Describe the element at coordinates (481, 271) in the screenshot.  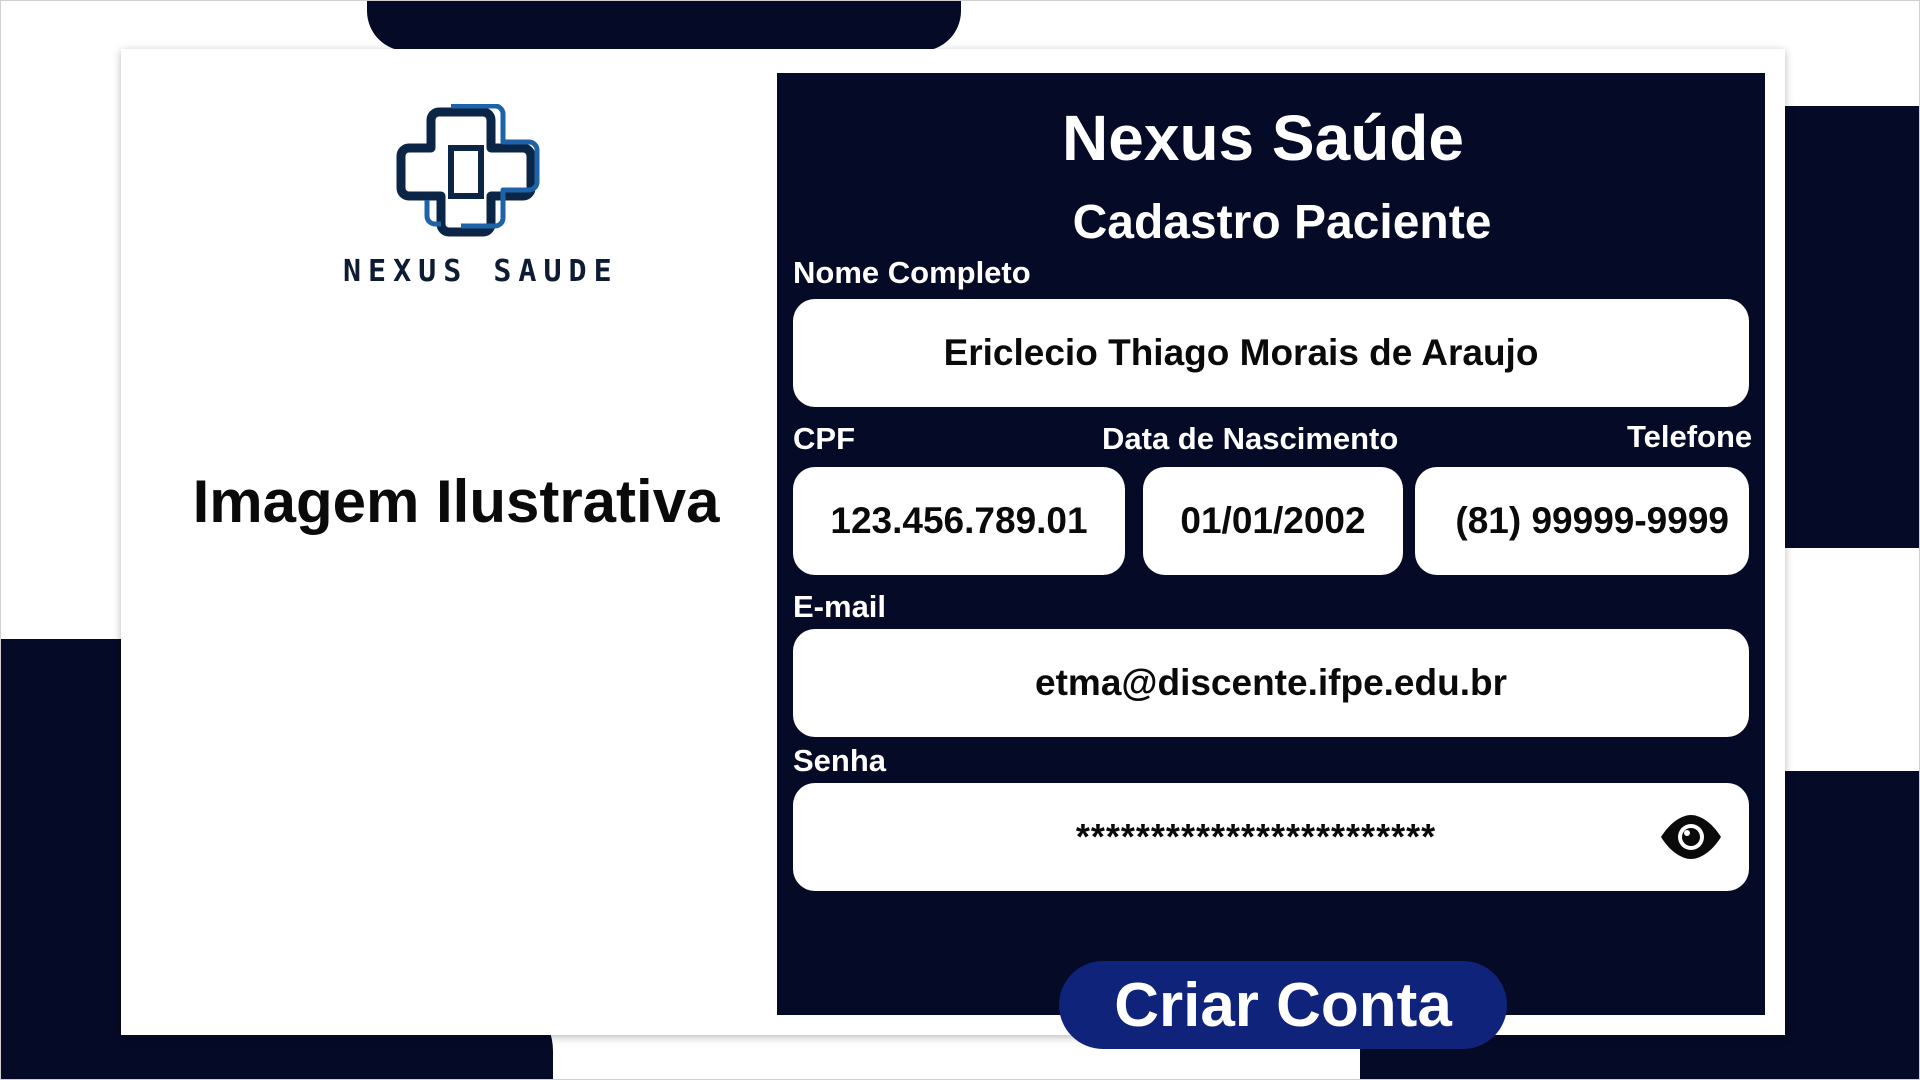
I see `brand-name: NEXUS SAUDE` at that location.